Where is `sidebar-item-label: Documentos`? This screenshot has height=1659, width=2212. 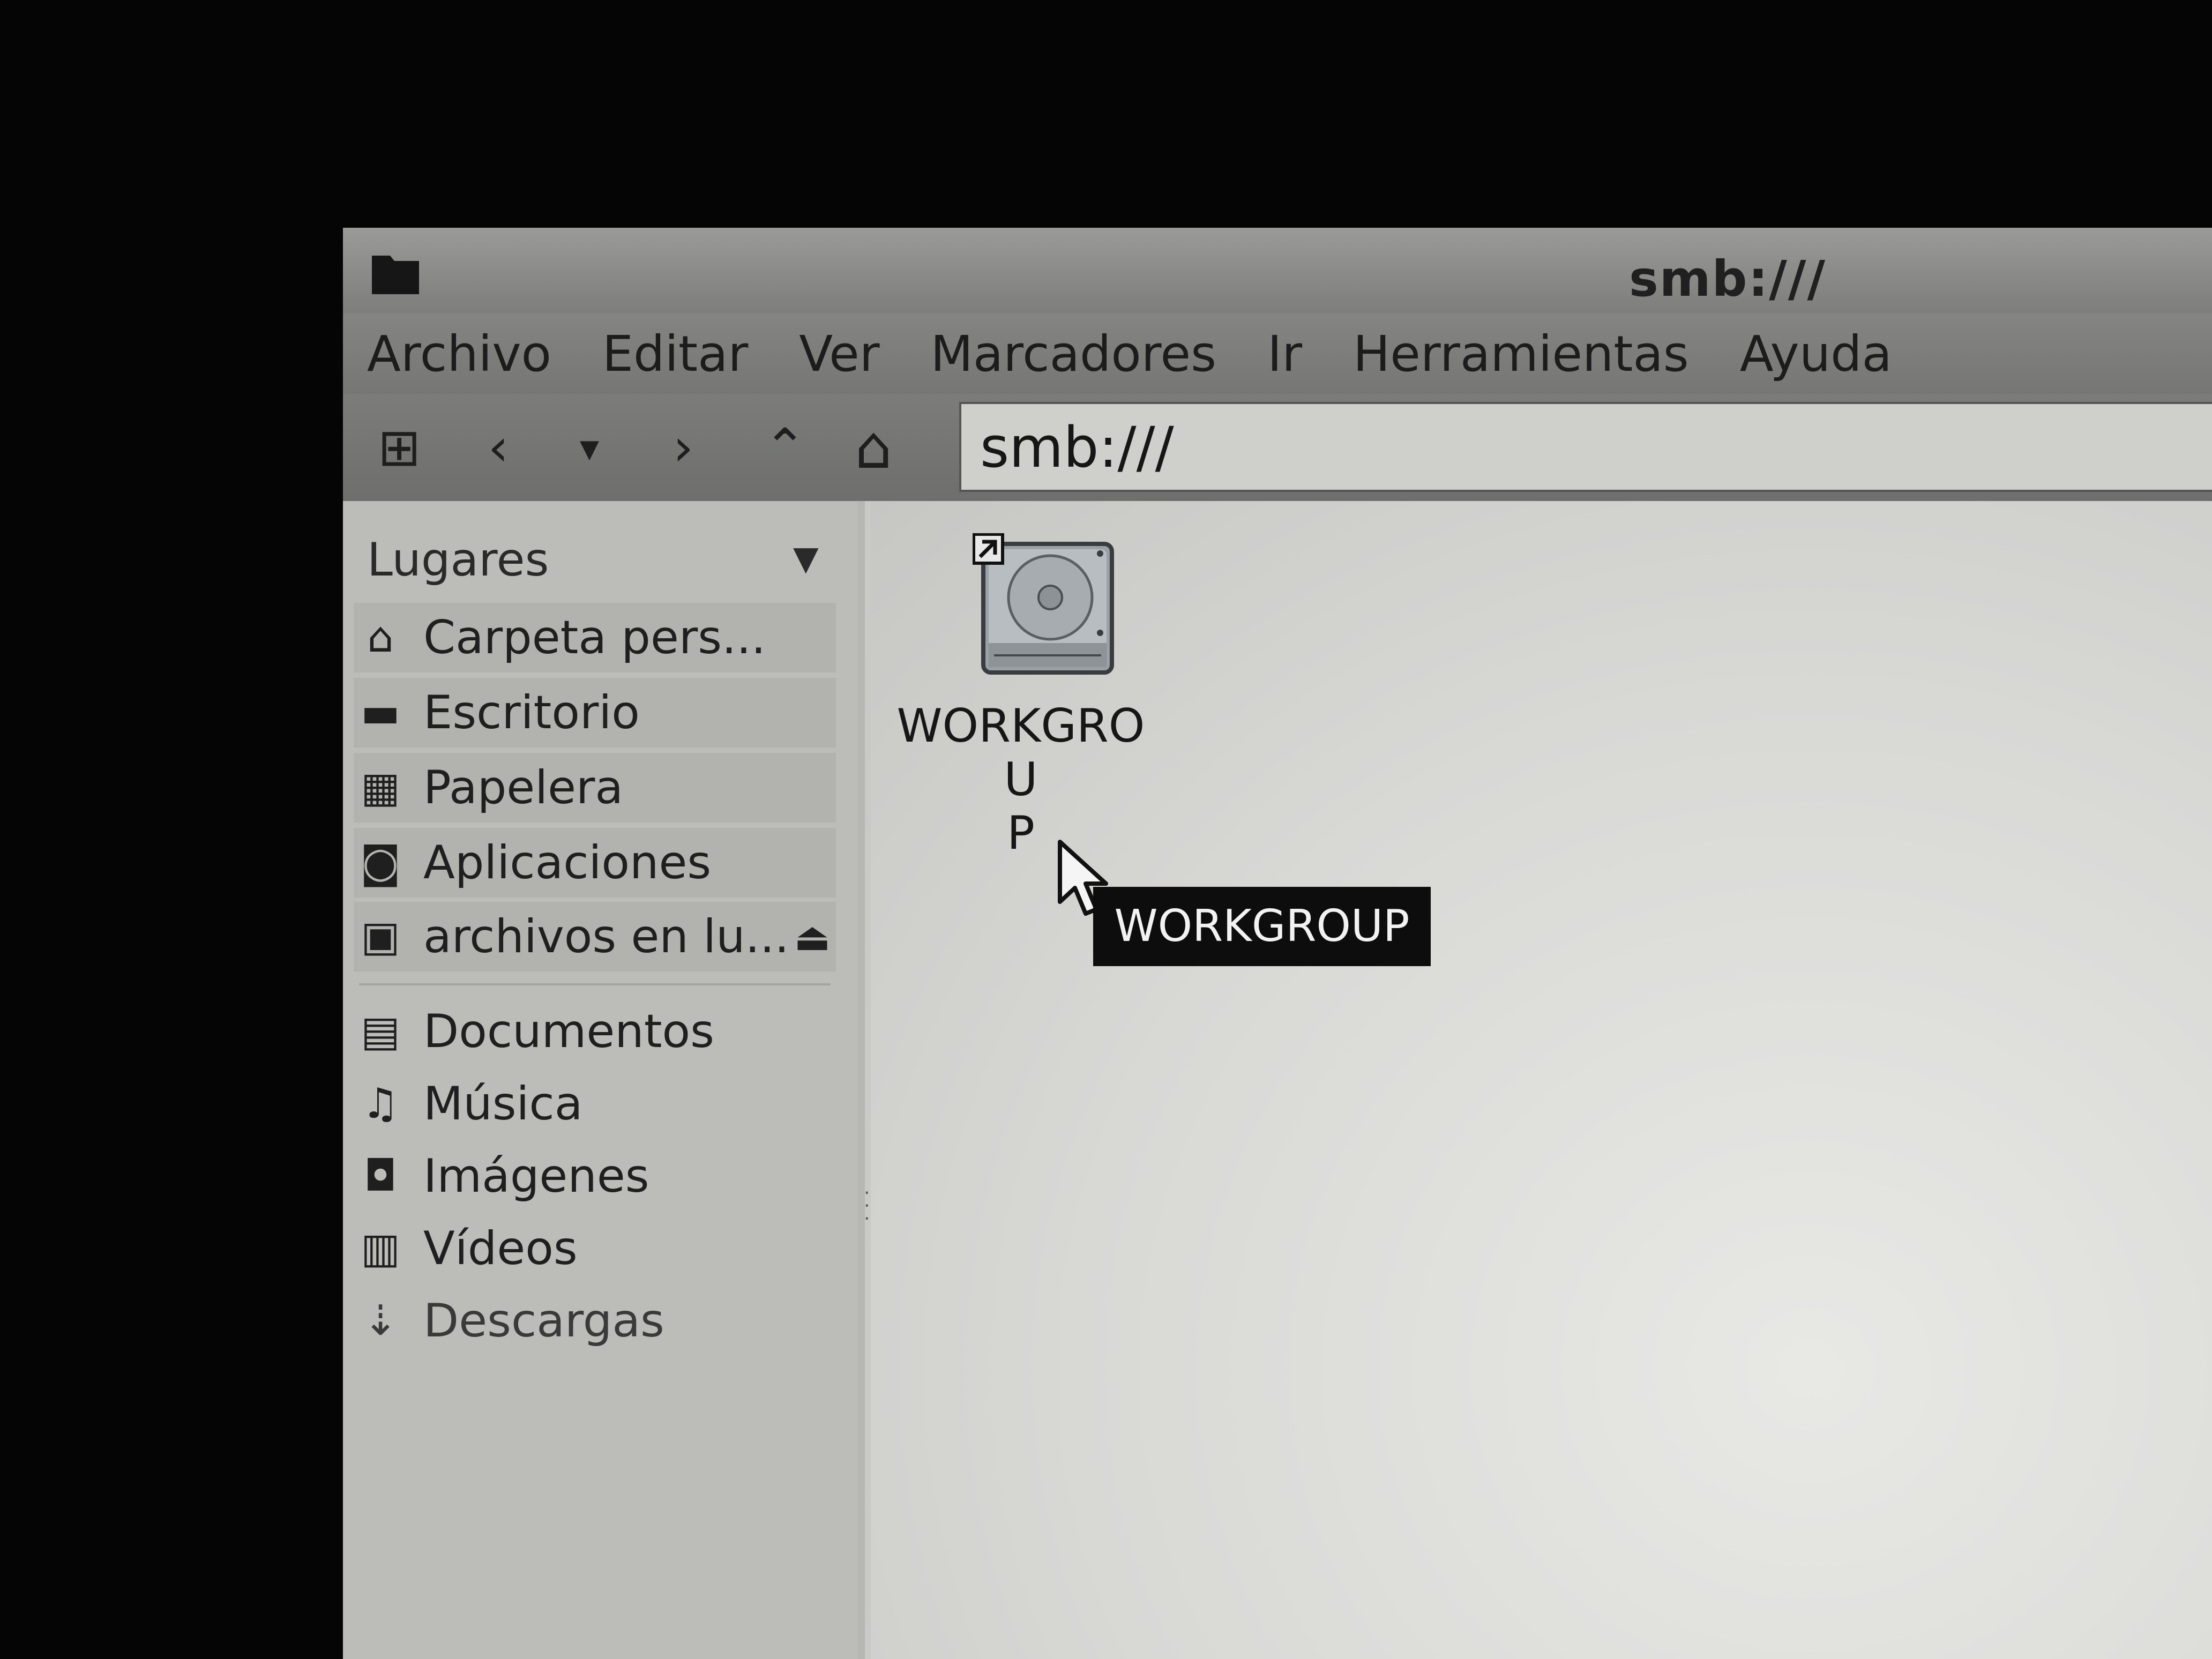 sidebar-item-label: Documentos is located at coordinates (568, 1031).